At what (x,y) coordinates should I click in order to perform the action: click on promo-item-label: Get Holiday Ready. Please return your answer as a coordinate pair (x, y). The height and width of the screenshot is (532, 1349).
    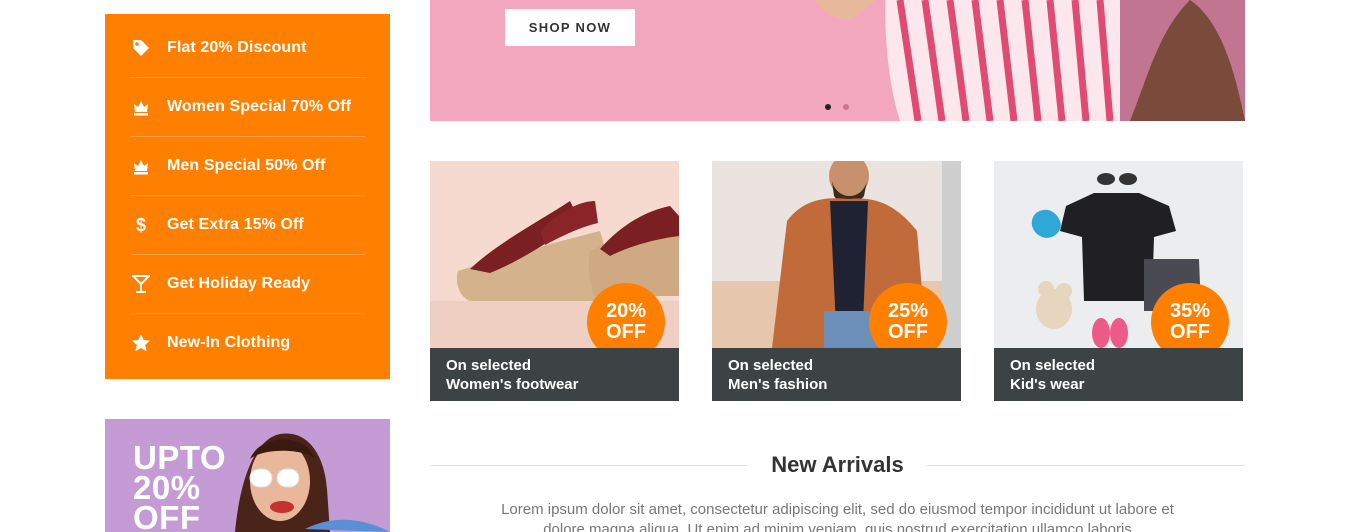
    Looking at the image, I should click on (239, 283).